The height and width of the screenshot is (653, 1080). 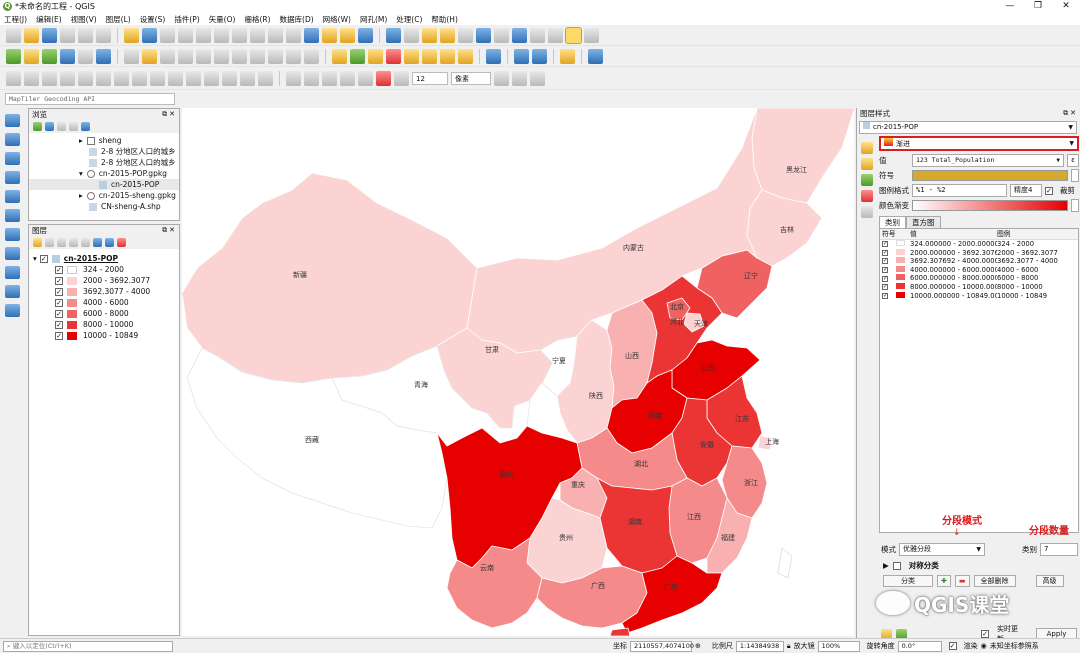 What do you see at coordinates (12, 196) in the screenshot?
I see `add-spatialite-icon` at bounding box center [12, 196].